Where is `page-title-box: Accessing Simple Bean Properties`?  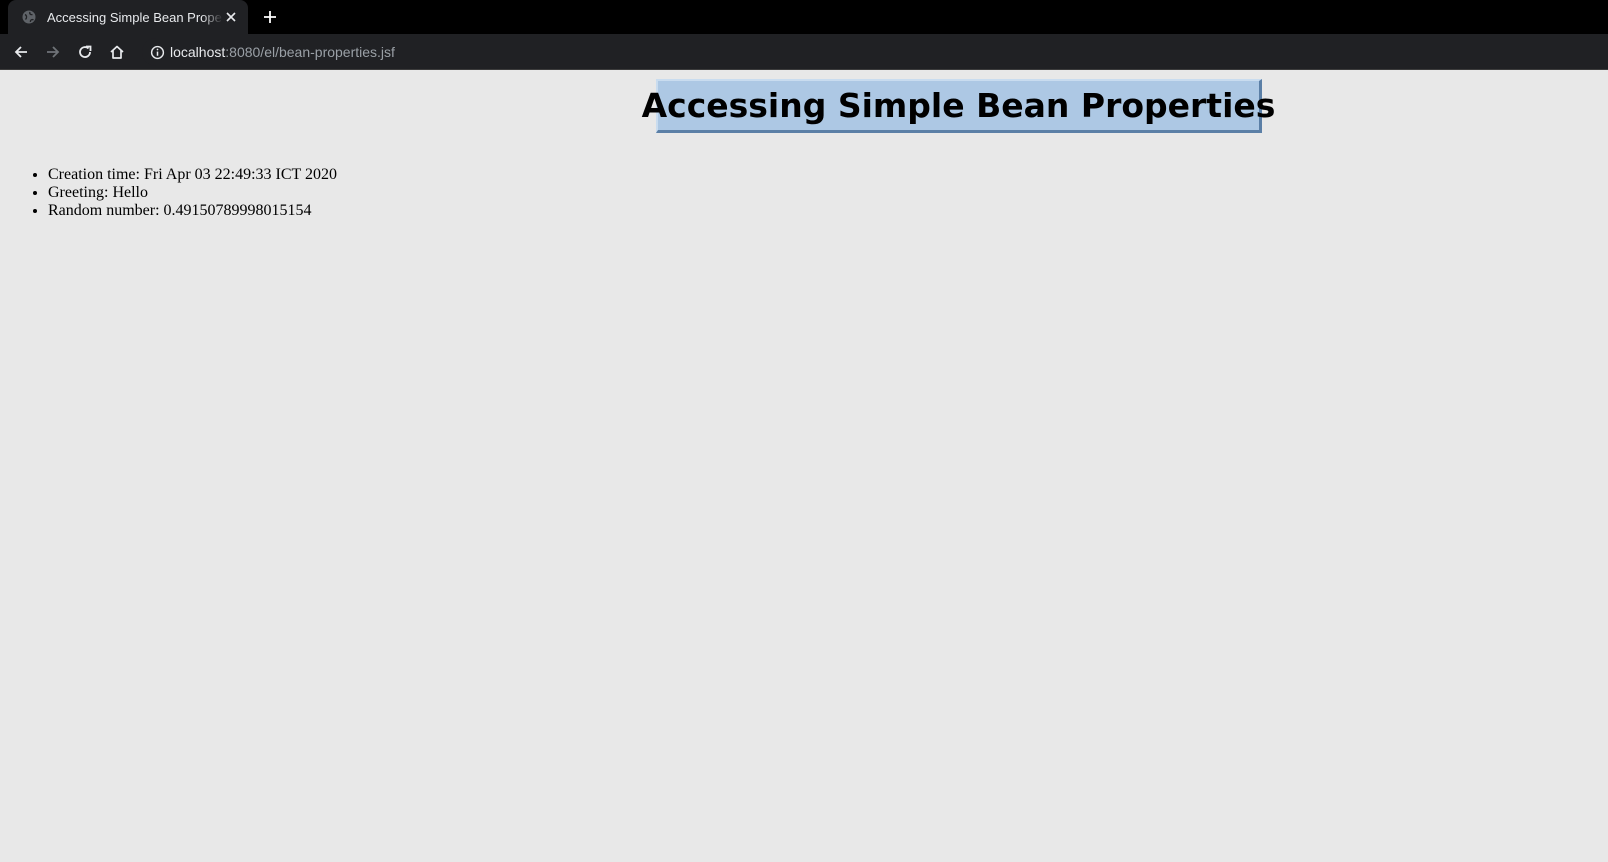
page-title-box: Accessing Simple Bean Properties is located at coordinates (958, 106).